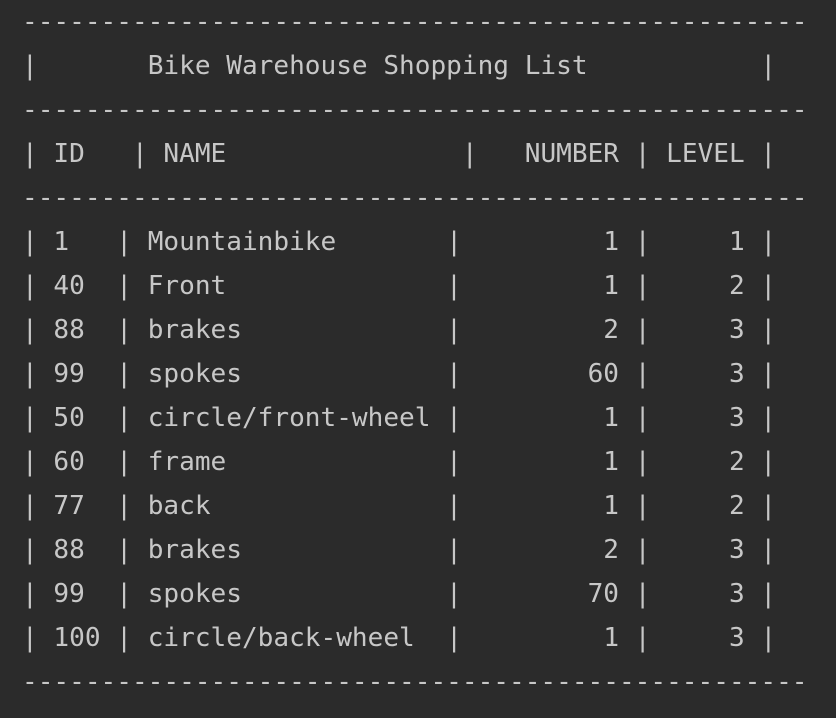 Image resolution: width=836 pixels, height=718 pixels. I want to click on table-row: | 1 | Mountainbike | 1 | 1 |, so click(399, 242).